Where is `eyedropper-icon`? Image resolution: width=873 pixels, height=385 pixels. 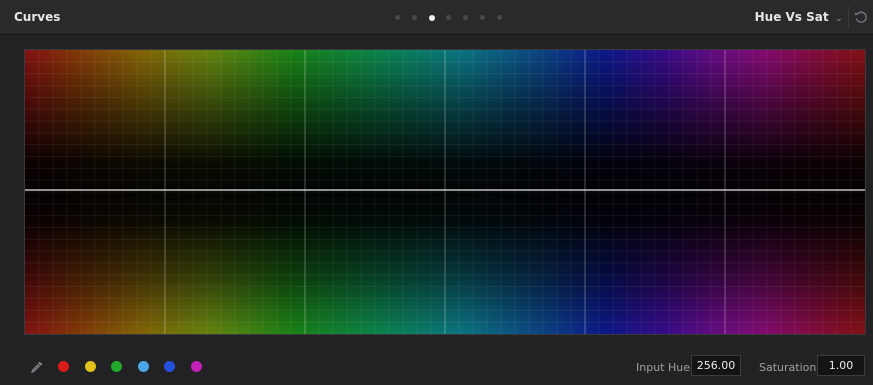 eyedropper-icon is located at coordinates (37, 367).